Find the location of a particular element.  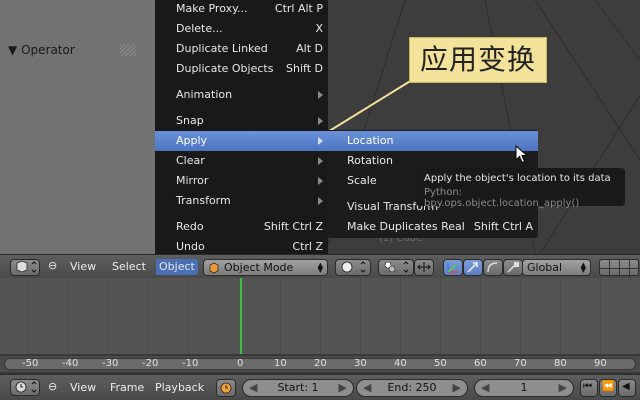

ruler-tick: 20 is located at coordinates (320, 363).